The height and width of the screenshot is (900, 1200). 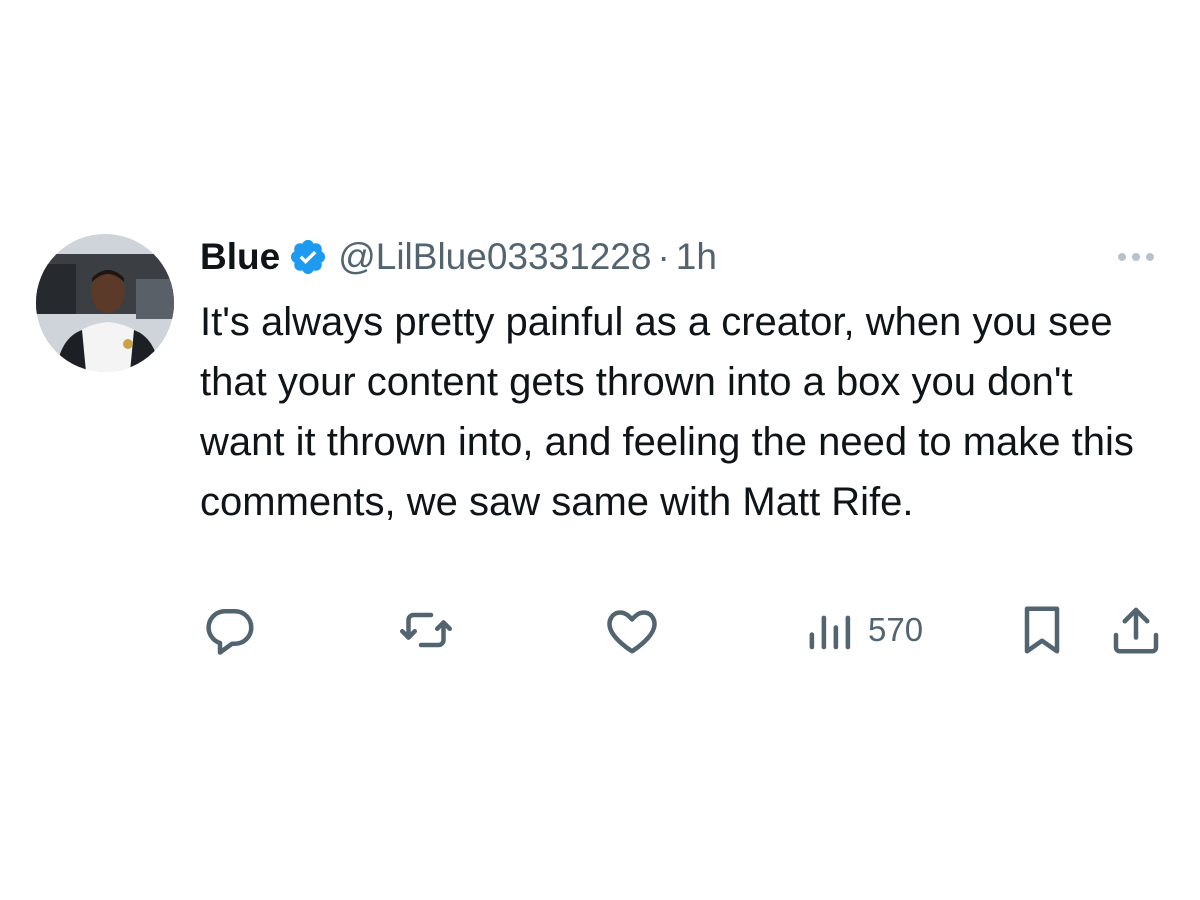 I want to click on avatar, so click(x=105, y=303).